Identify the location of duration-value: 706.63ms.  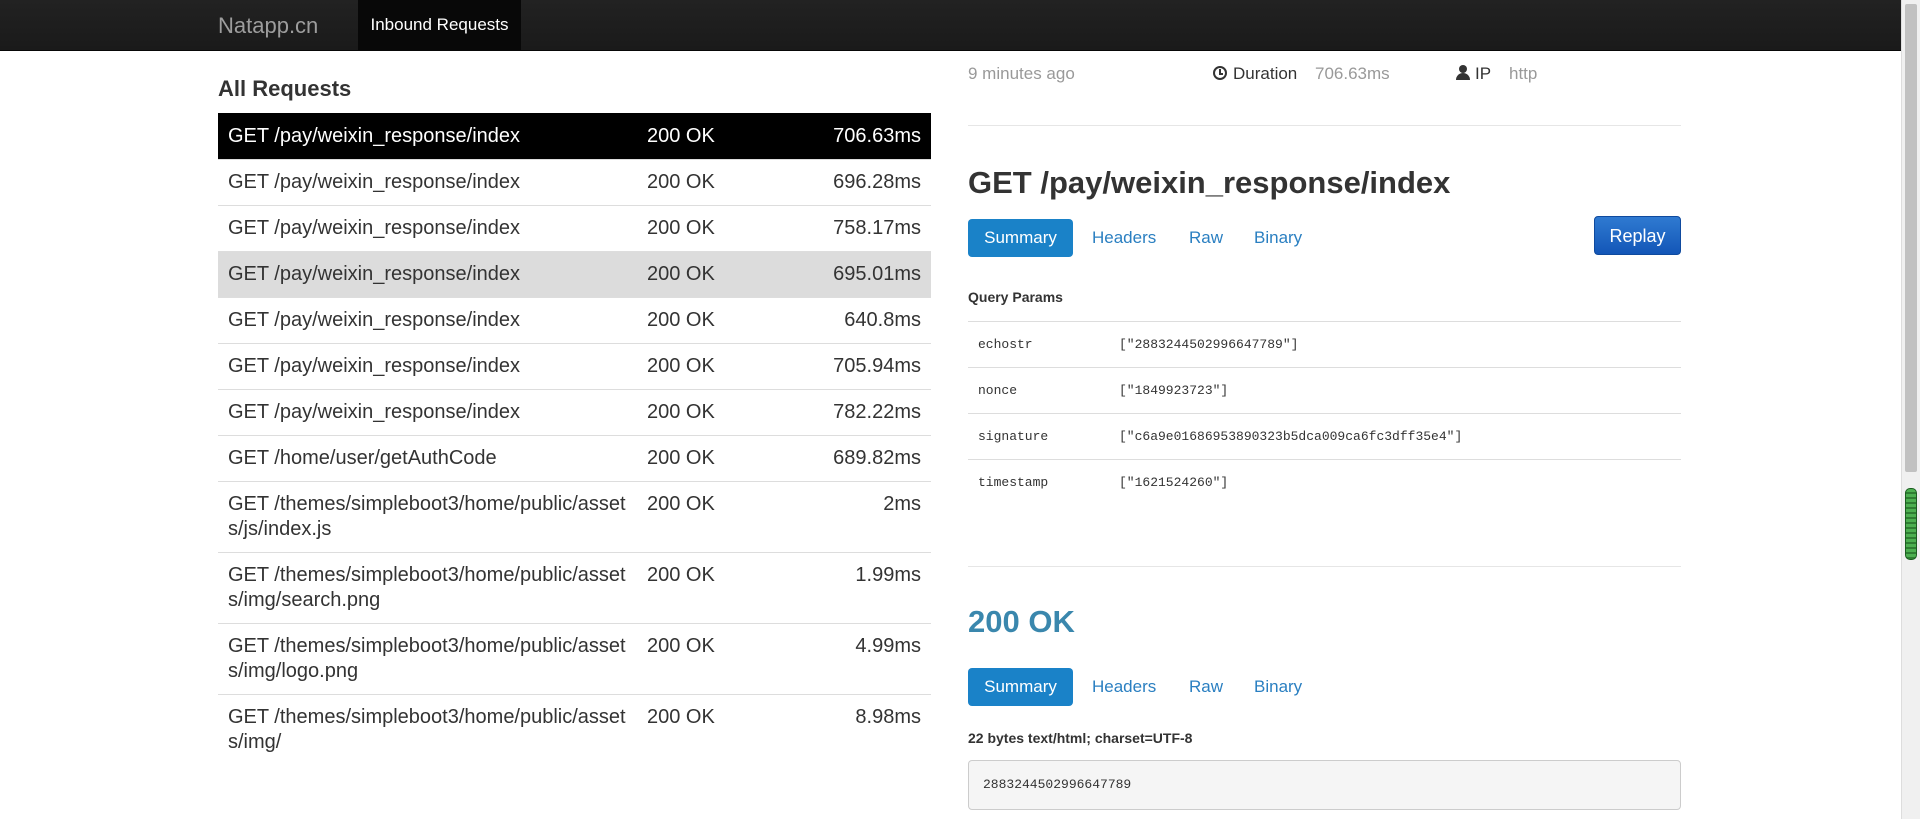
(1352, 73).